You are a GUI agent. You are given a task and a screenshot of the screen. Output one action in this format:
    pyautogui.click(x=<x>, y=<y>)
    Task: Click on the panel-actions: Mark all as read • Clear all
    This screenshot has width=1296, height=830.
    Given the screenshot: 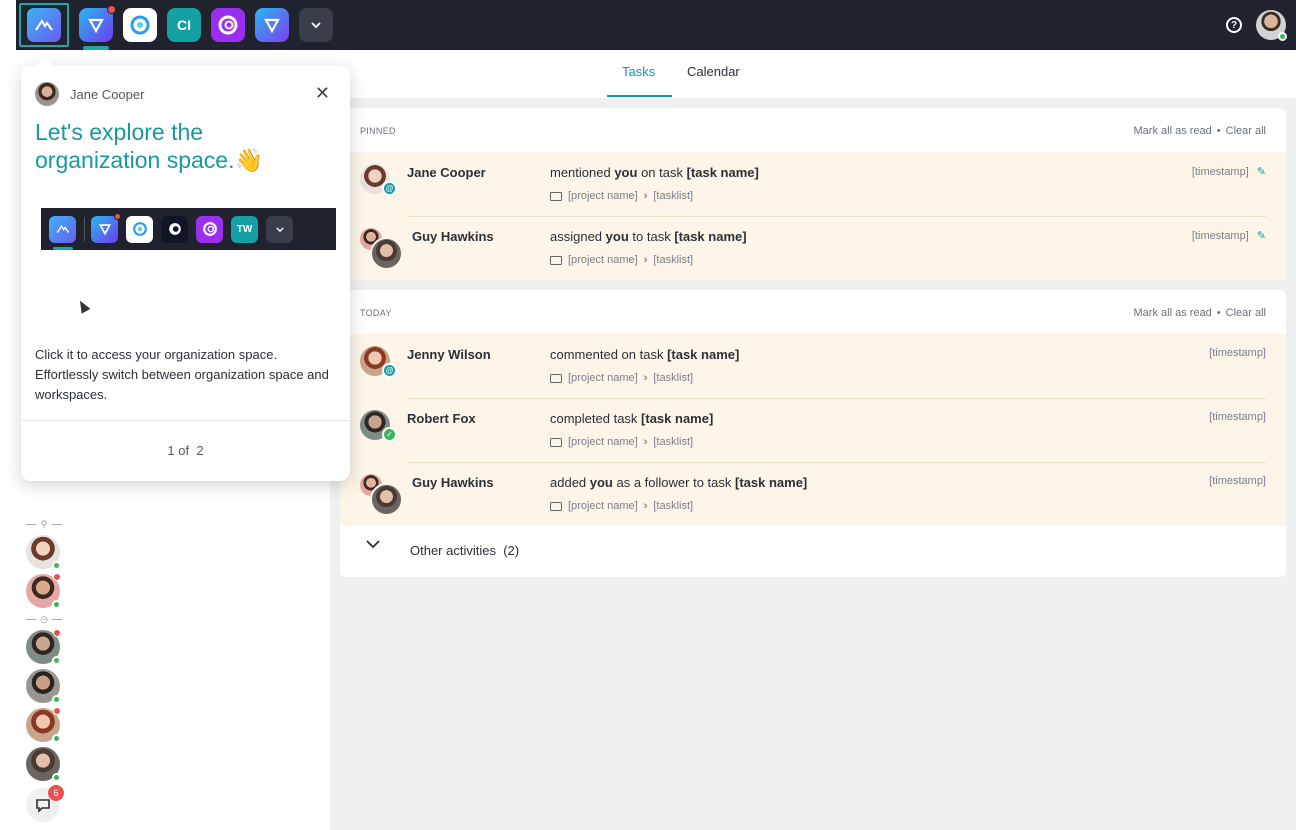 What is the action you would take?
    pyautogui.click(x=1200, y=131)
    